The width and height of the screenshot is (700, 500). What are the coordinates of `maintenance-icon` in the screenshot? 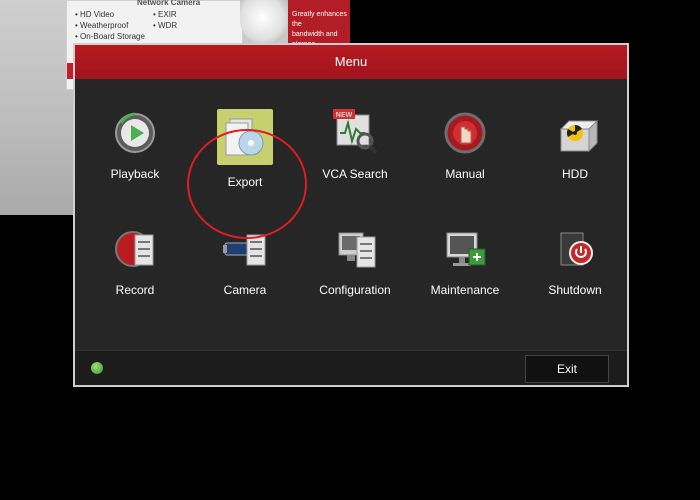 It's located at (465, 249).